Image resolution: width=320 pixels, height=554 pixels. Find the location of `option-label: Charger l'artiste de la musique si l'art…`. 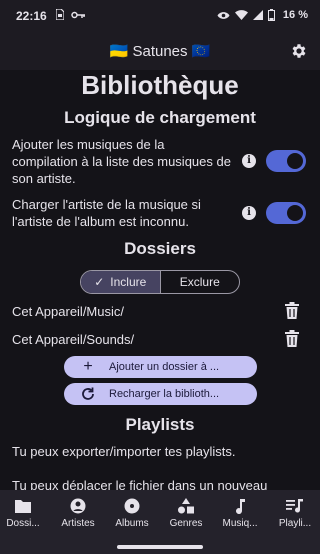

option-label: Charger l'artiste de la musique si l'art… is located at coordinates (106, 213).